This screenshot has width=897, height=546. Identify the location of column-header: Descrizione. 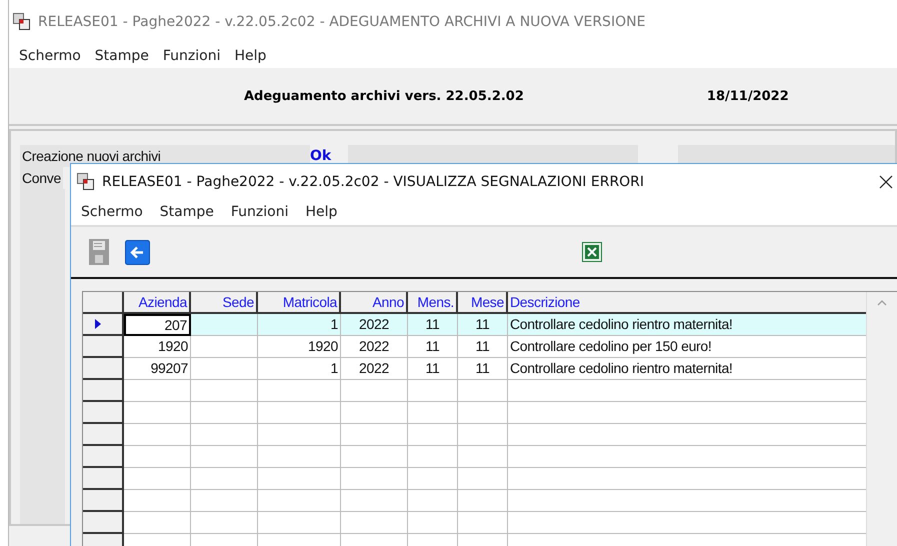
(687, 303).